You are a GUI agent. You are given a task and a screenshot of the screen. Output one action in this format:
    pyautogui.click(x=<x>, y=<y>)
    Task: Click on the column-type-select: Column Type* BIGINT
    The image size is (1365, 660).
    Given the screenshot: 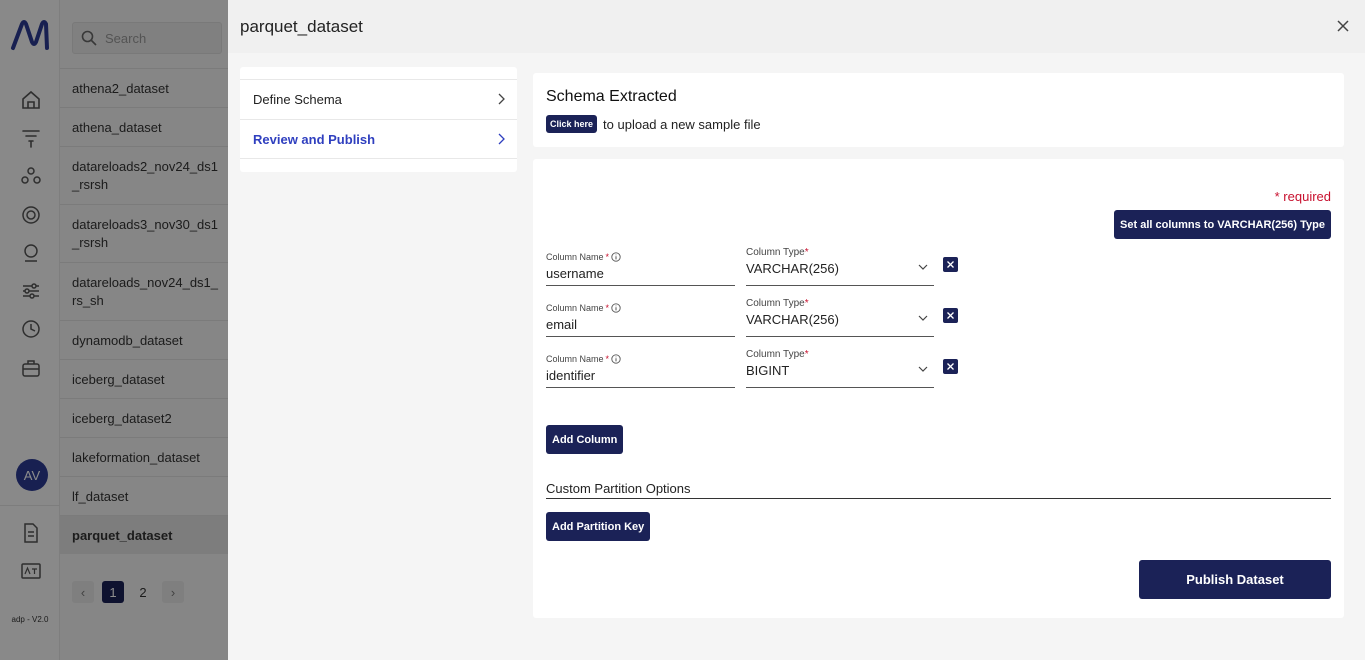 What is the action you would take?
    pyautogui.click(x=840, y=368)
    